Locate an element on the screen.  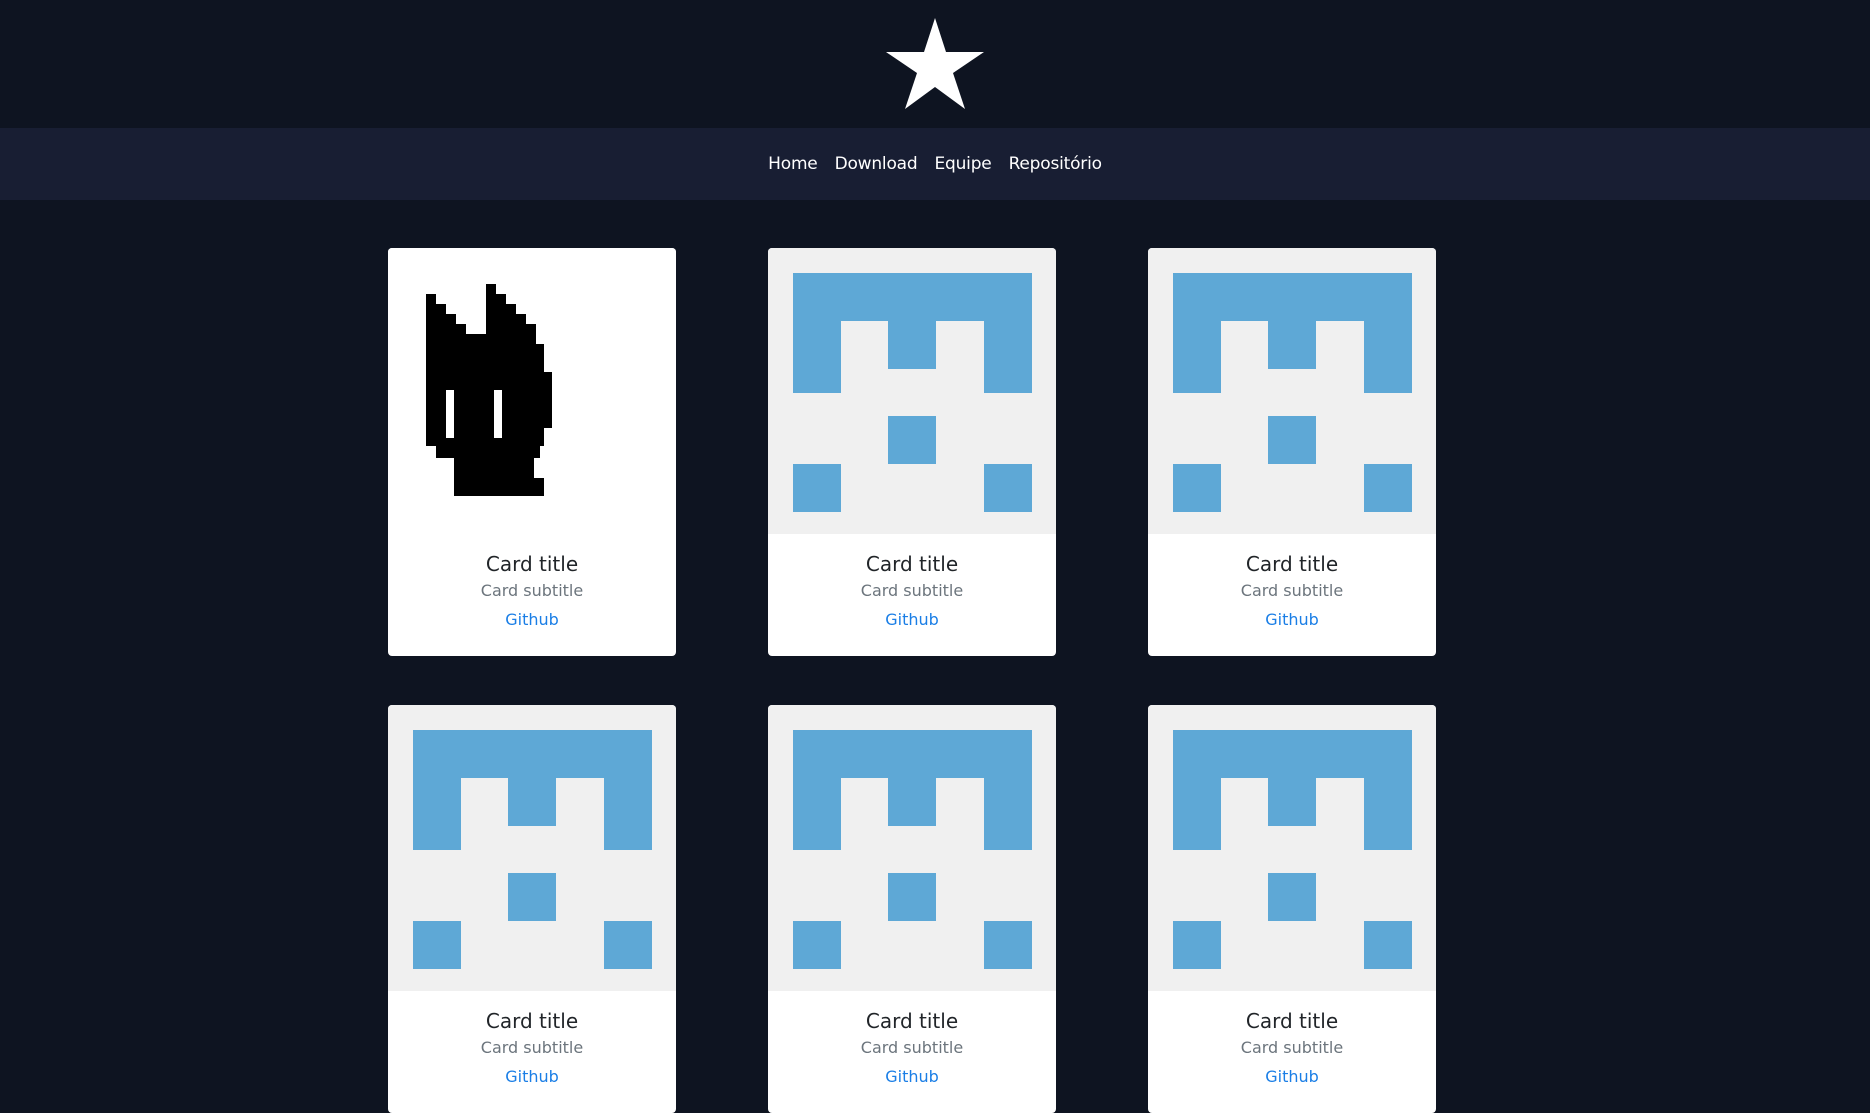
nav-equipe-link: Equipe is located at coordinates (962, 164).